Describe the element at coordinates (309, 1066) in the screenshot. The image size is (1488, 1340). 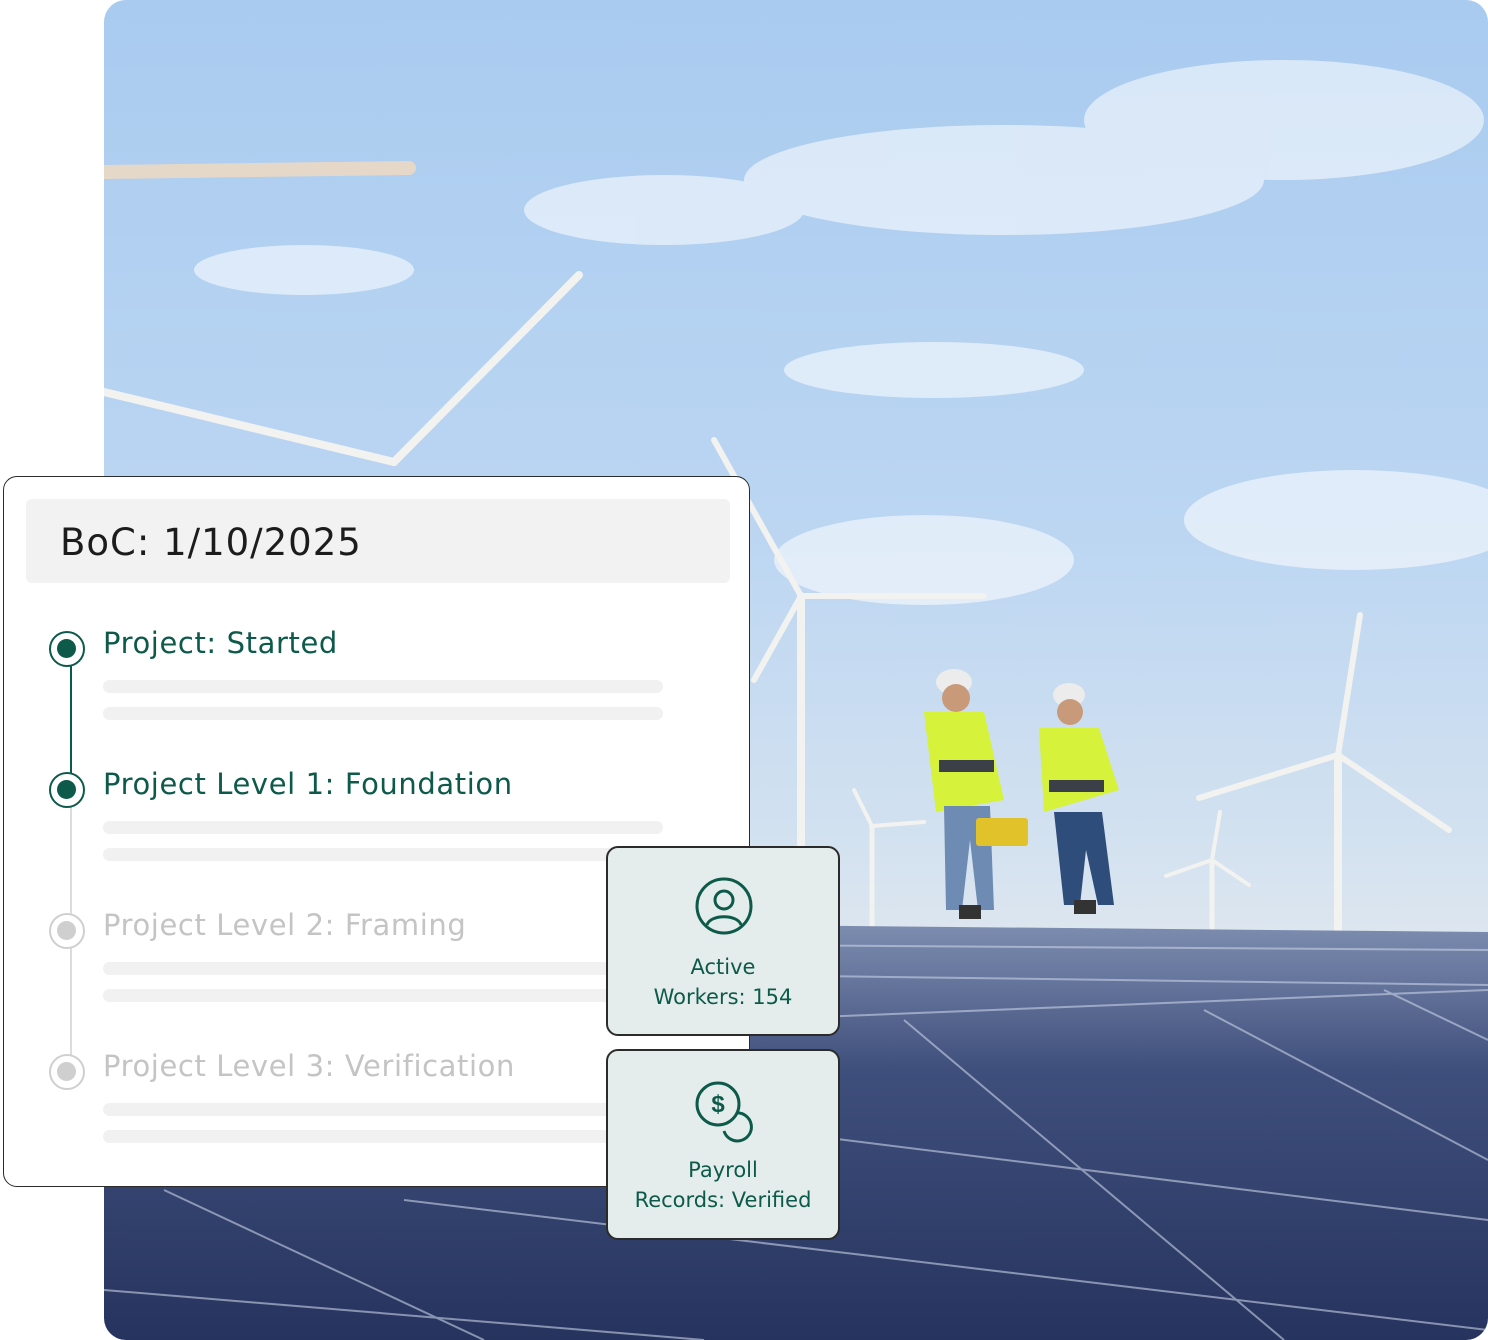
I see `step-label: Project Level 3: Verification` at that location.